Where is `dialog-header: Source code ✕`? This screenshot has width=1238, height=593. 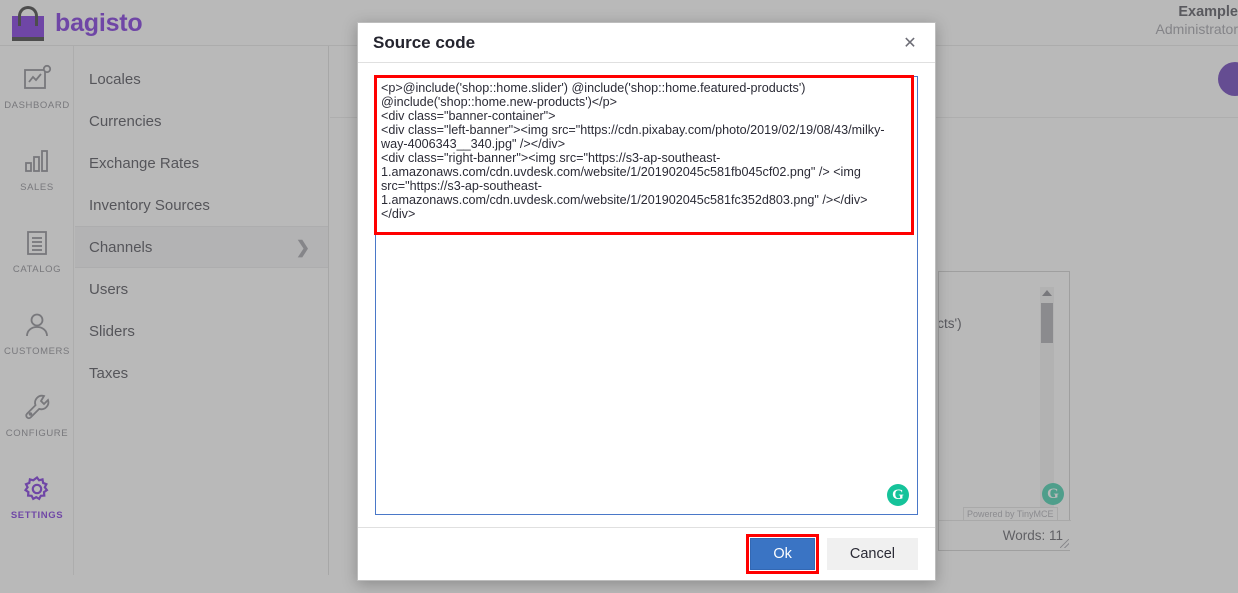 dialog-header: Source code ✕ is located at coordinates (646, 43).